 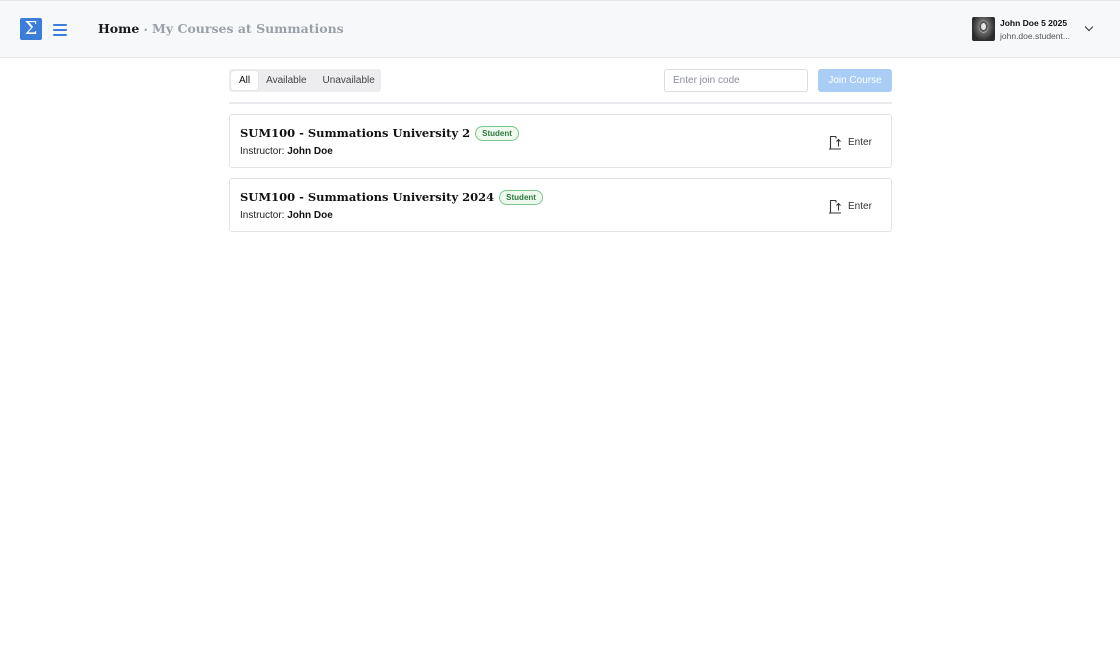 What do you see at coordinates (855, 80) in the screenshot?
I see `join-course-button: Join Course` at bounding box center [855, 80].